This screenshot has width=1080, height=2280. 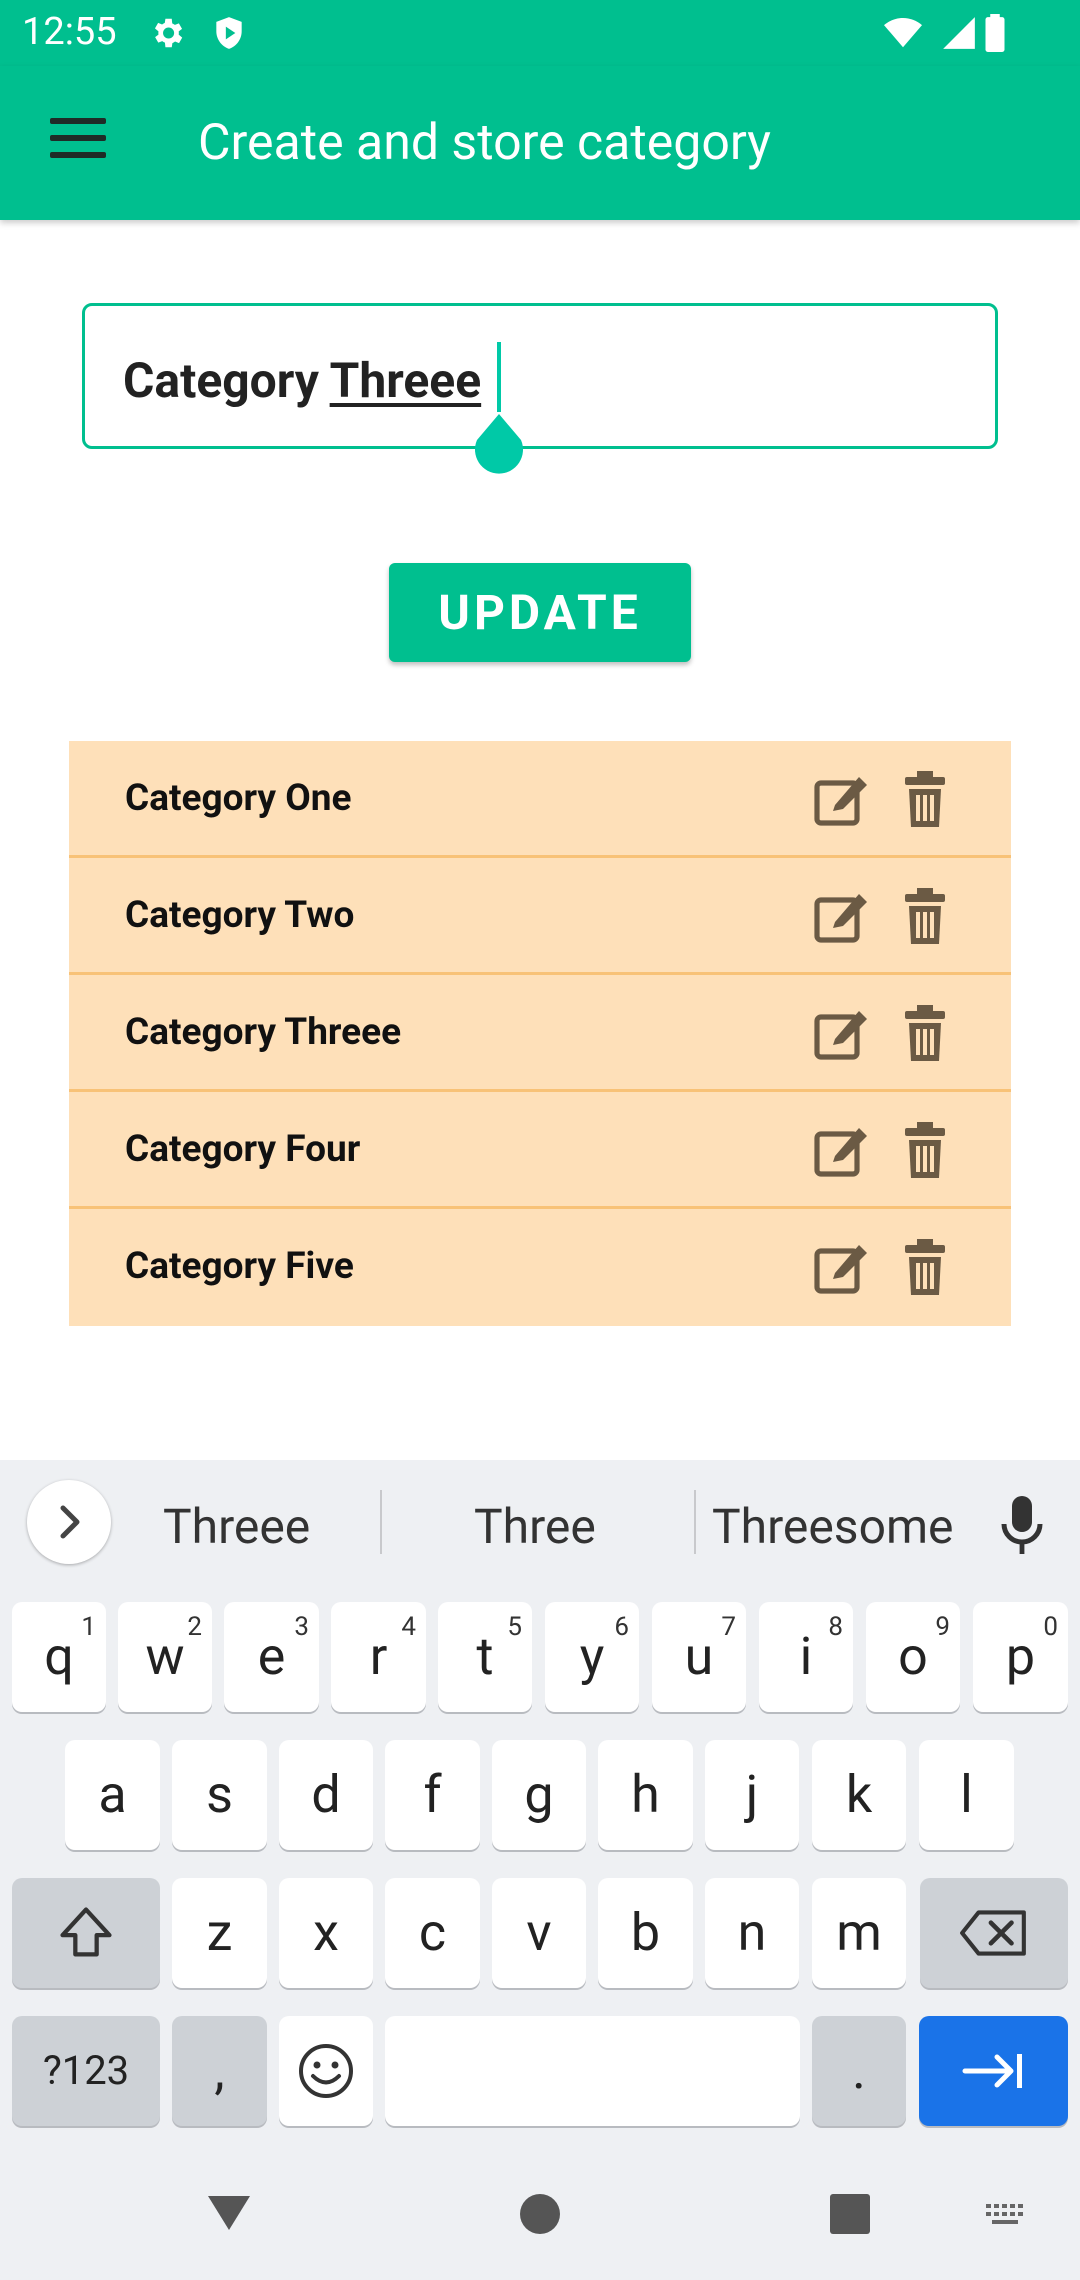 What do you see at coordinates (226, 380) in the screenshot?
I see `input-text-prefix: Category` at bounding box center [226, 380].